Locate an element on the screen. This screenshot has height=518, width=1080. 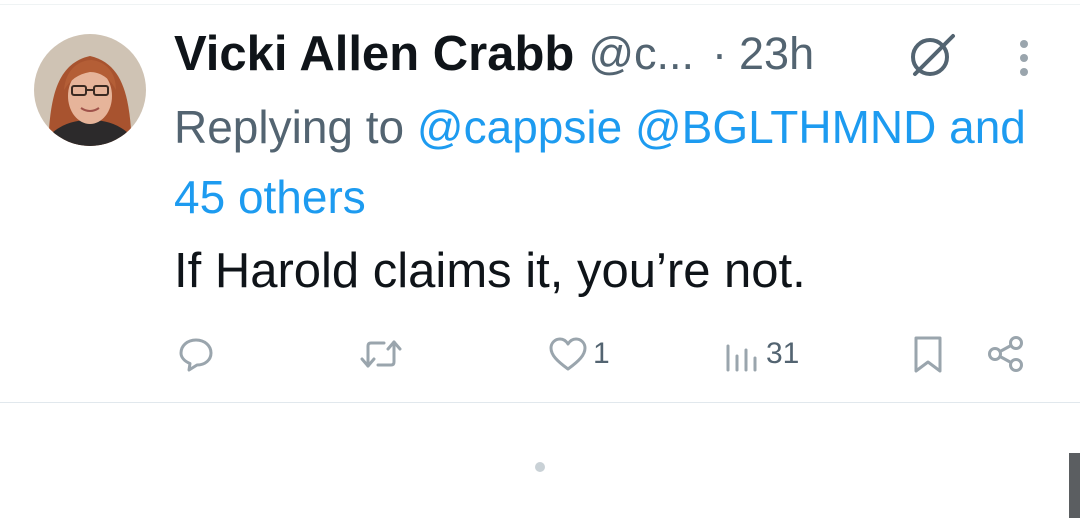
tweet-header: Vicki Allen Crabb @c... · 23h is located at coordinates (494, 54).